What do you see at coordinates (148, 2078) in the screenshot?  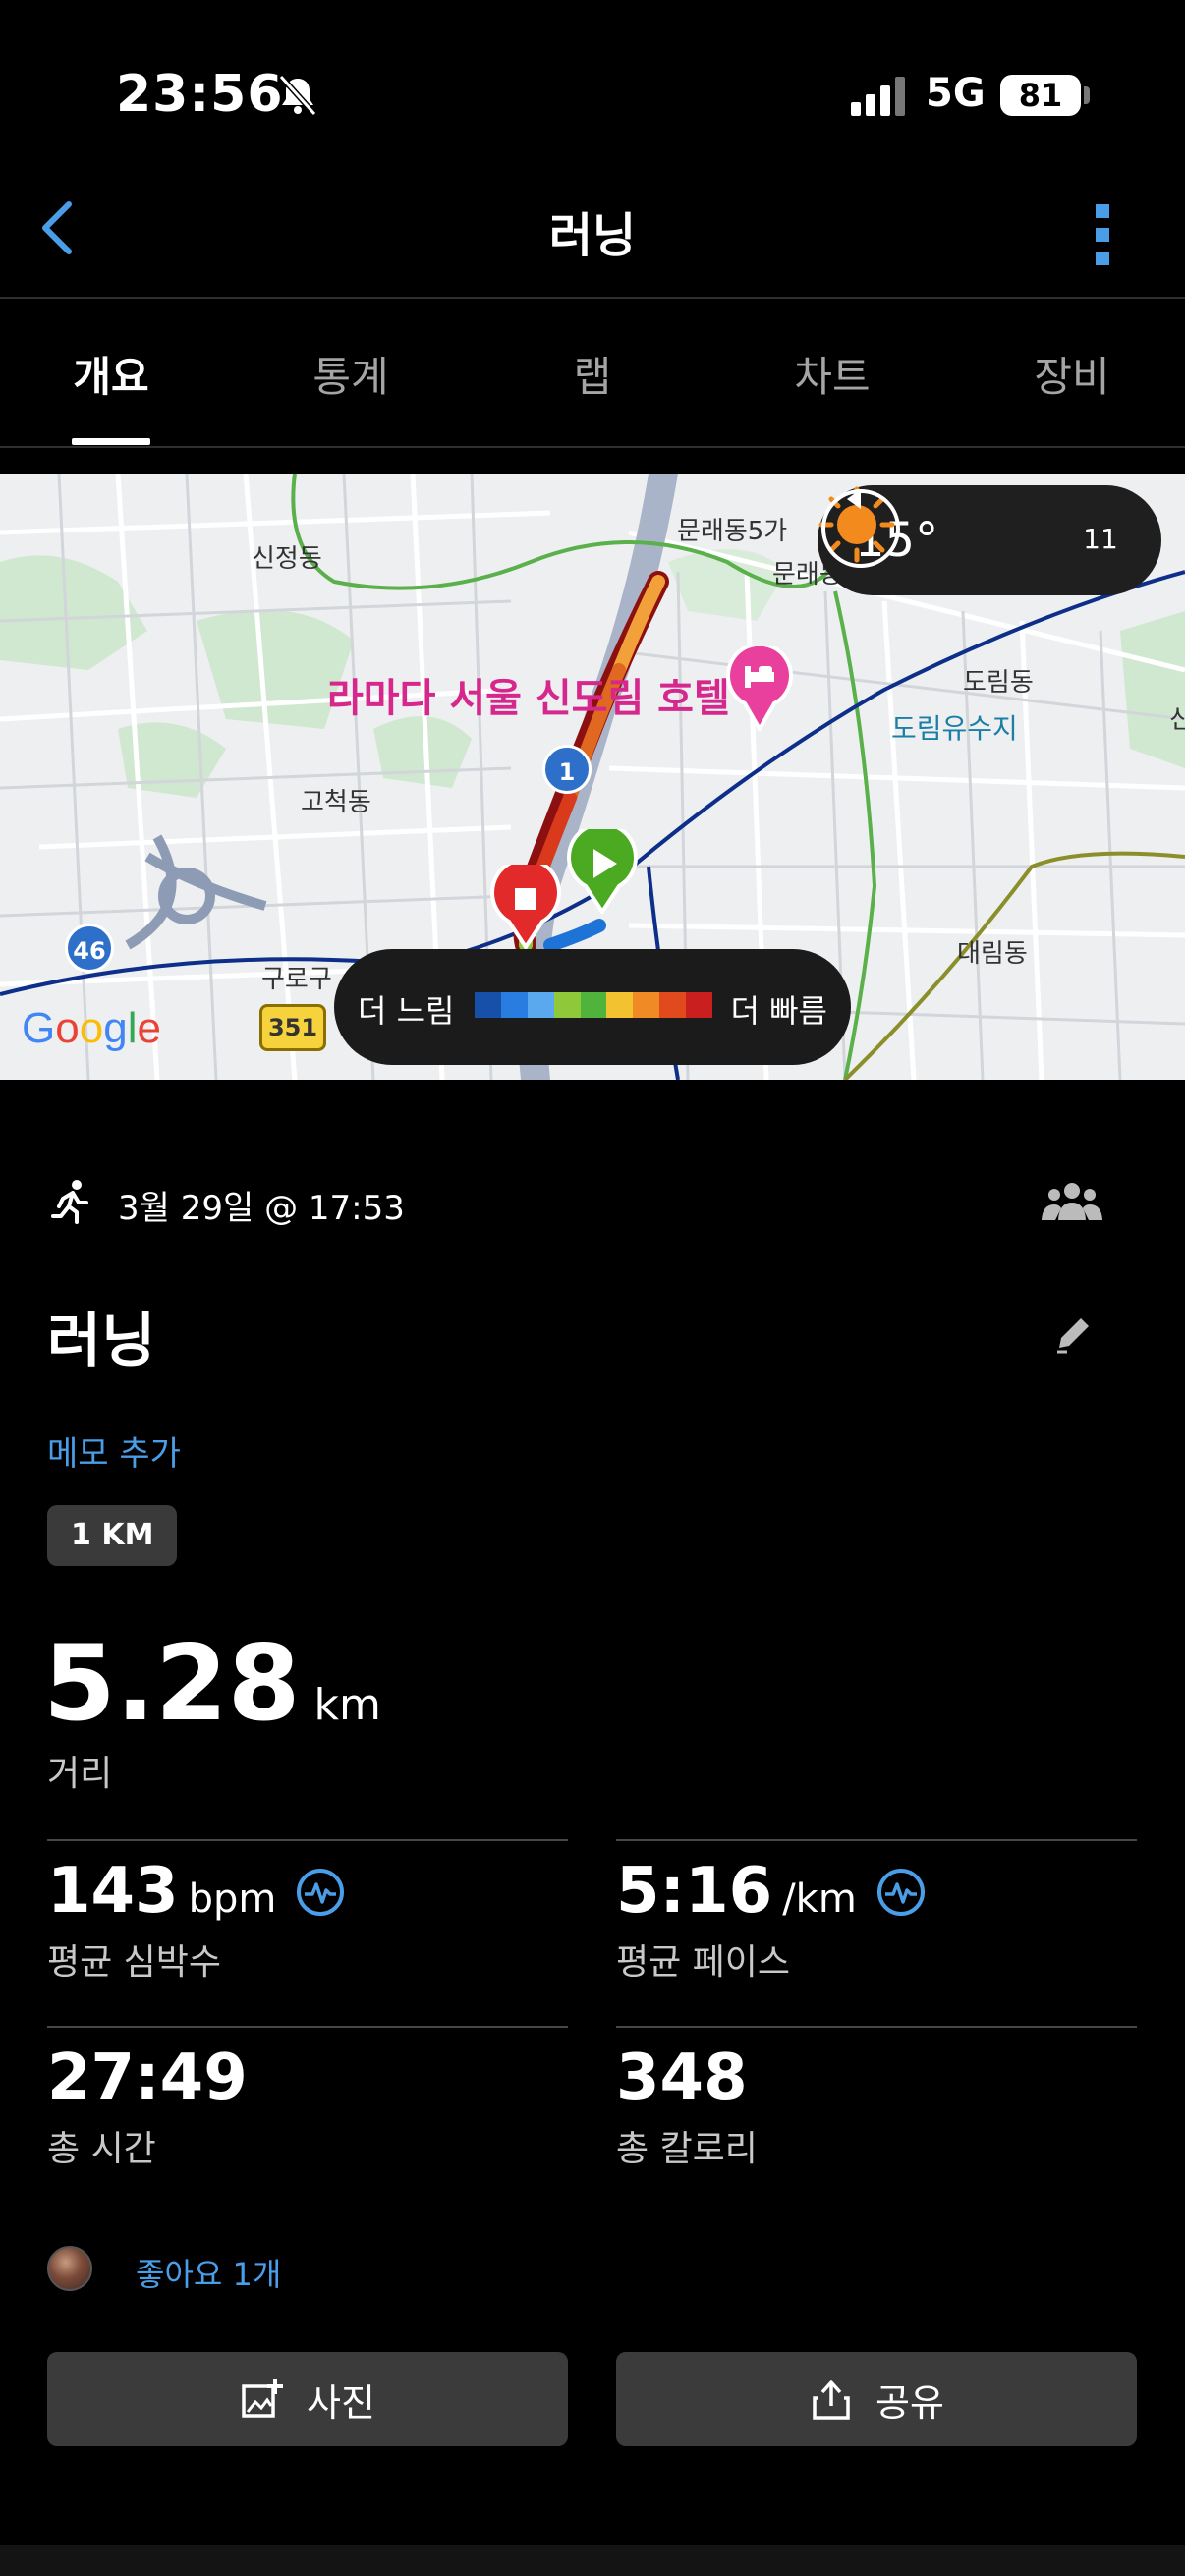 I see `stat-value: 27:49` at bounding box center [148, 2078].